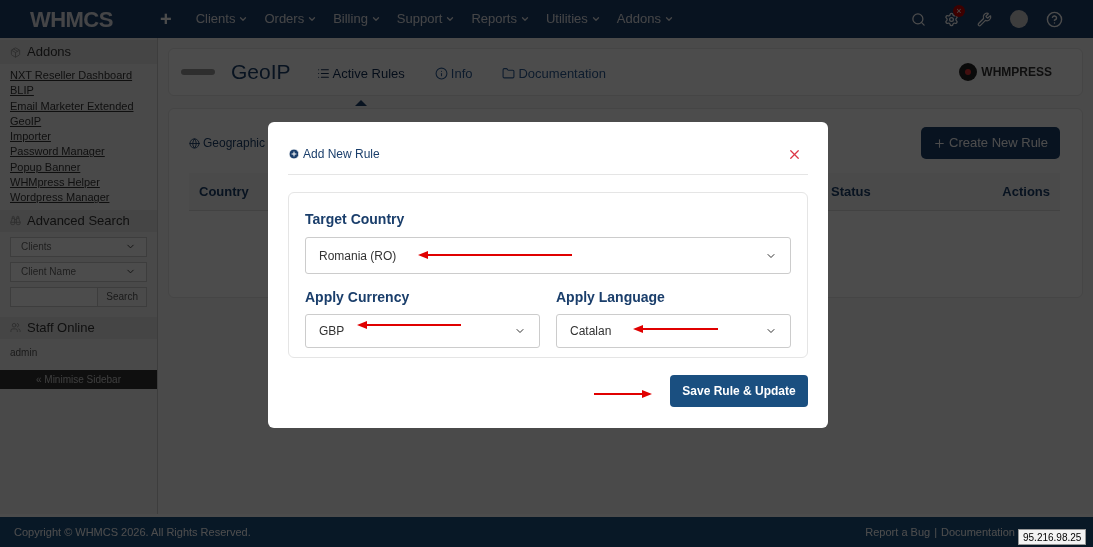 This screenshot has width=1093, height=547. What do you see at coordinates (1052, 537) in the screenshot?
I see `ip-tooltip: 95.216.98.25` at bounding box center [1052, 537].